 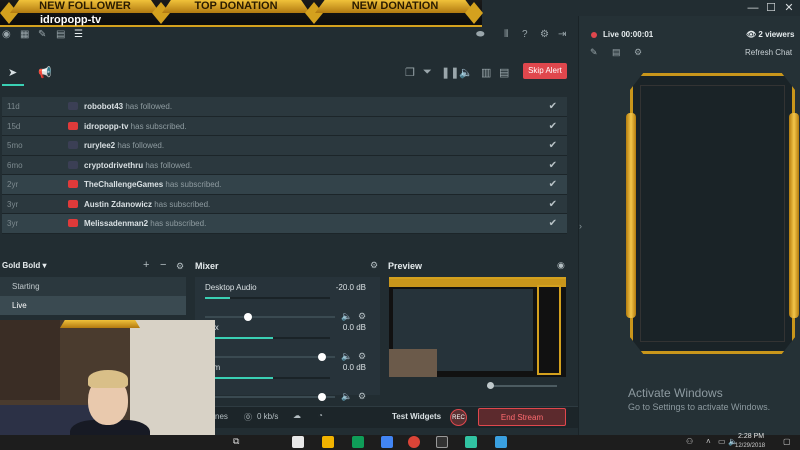 I want to click on mail-icon, so click(x=298, y=442).